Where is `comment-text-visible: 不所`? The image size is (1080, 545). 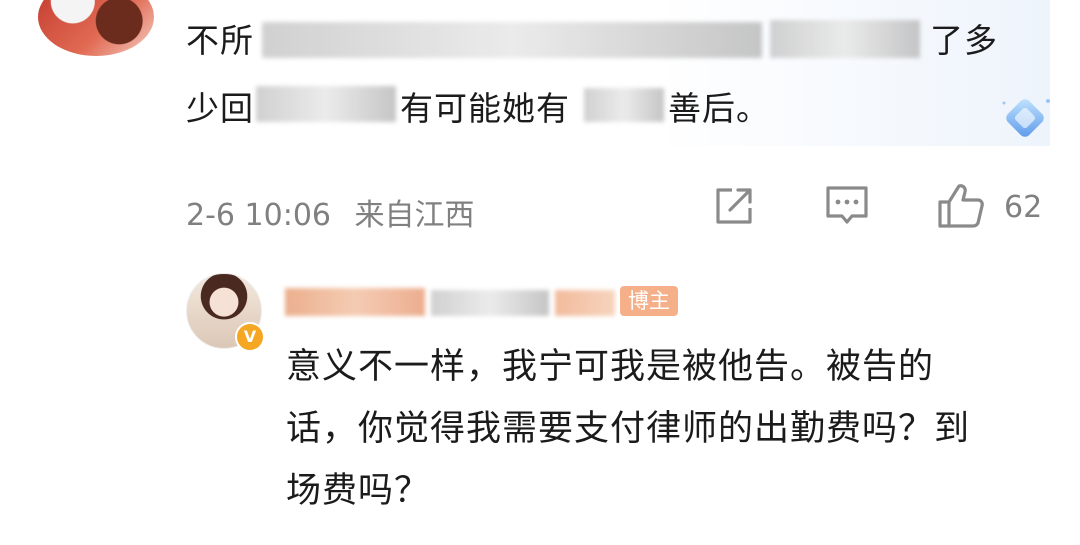
comment-text-visible: 不所 is located at coordinates (220, 40).